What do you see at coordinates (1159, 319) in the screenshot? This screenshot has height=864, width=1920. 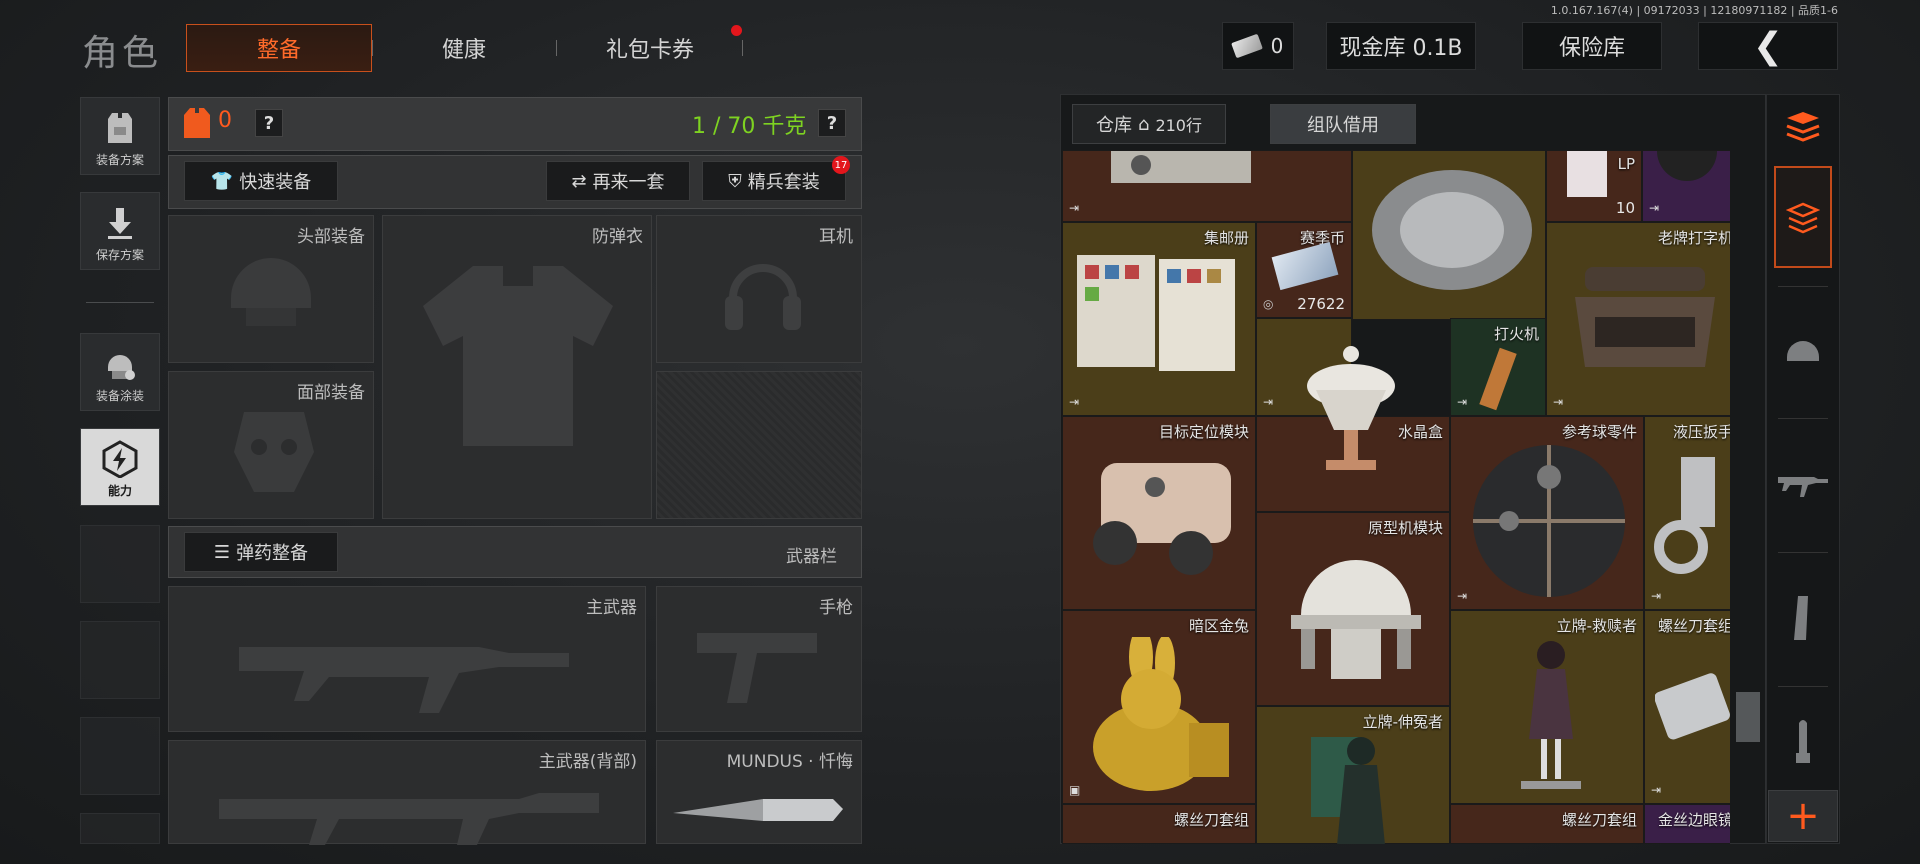 I see `grid-item-stamp-album: 集邮册 ⇥` at bounding box center [1159, 319].